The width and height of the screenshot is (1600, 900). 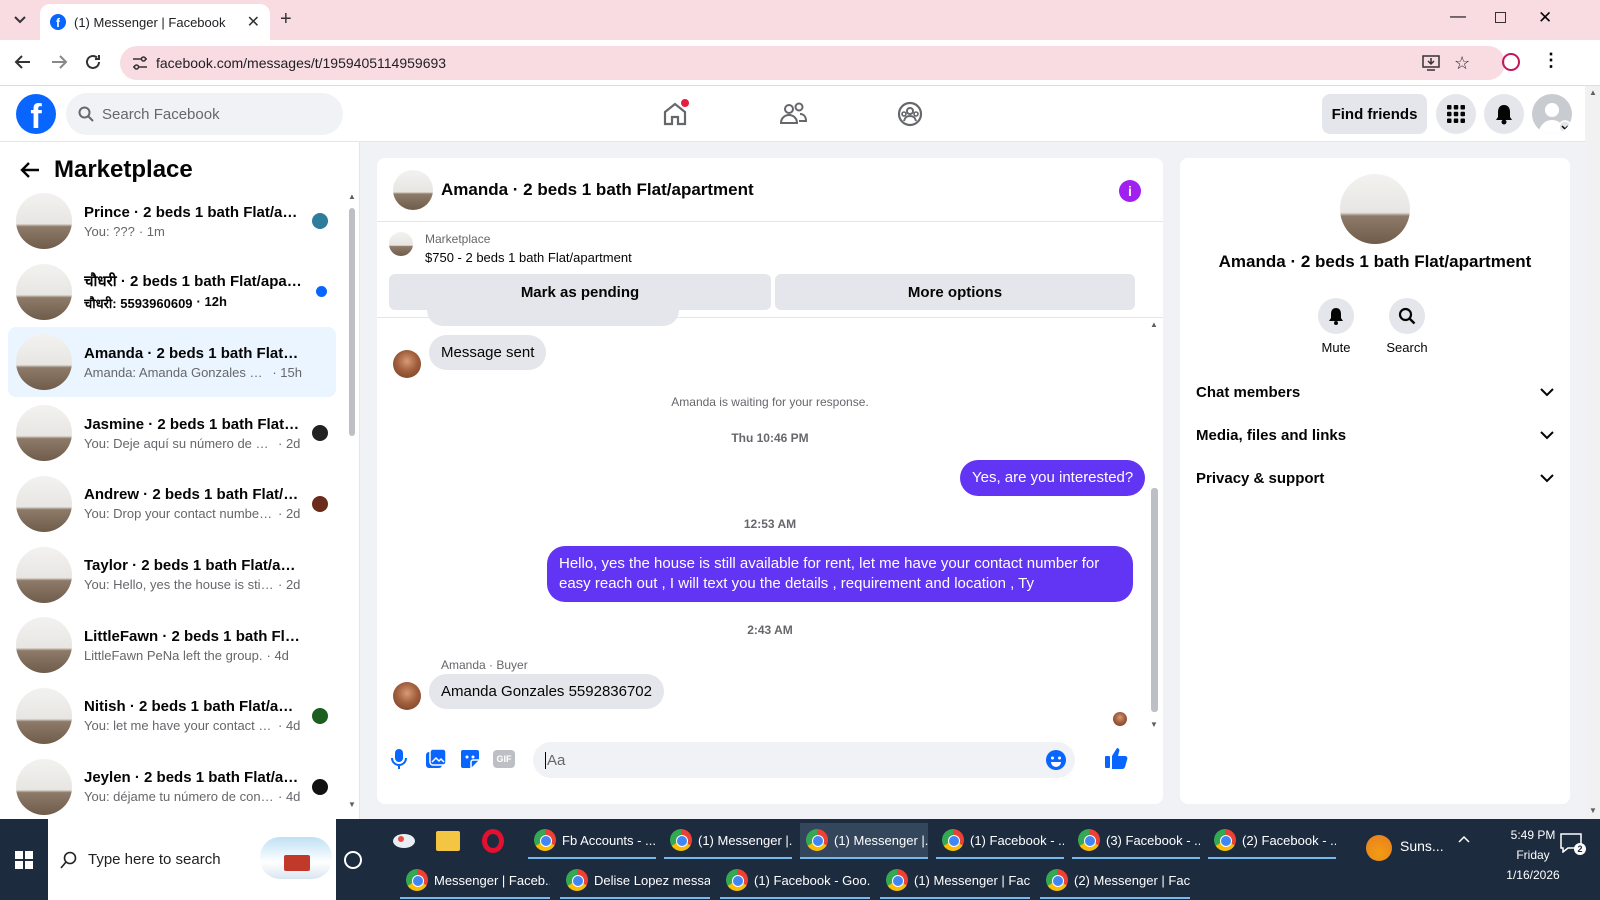 I want to click on file-explorer-icon, so click(x=448, y=841).